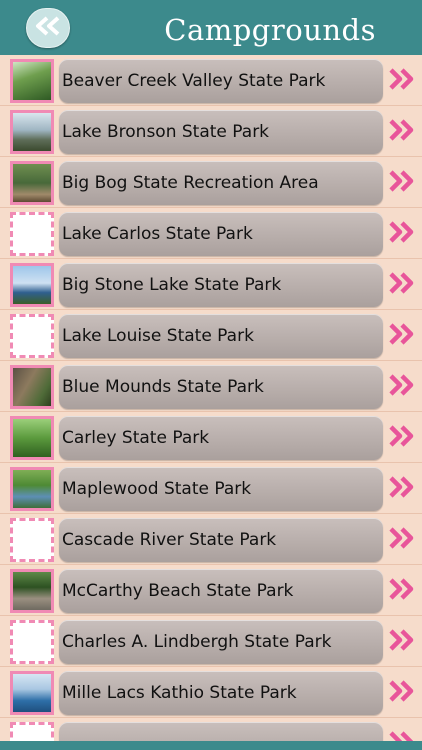 This screenshot has height=750, width=422. I want to click on page-title: Campgrounds, so click(270, 30).